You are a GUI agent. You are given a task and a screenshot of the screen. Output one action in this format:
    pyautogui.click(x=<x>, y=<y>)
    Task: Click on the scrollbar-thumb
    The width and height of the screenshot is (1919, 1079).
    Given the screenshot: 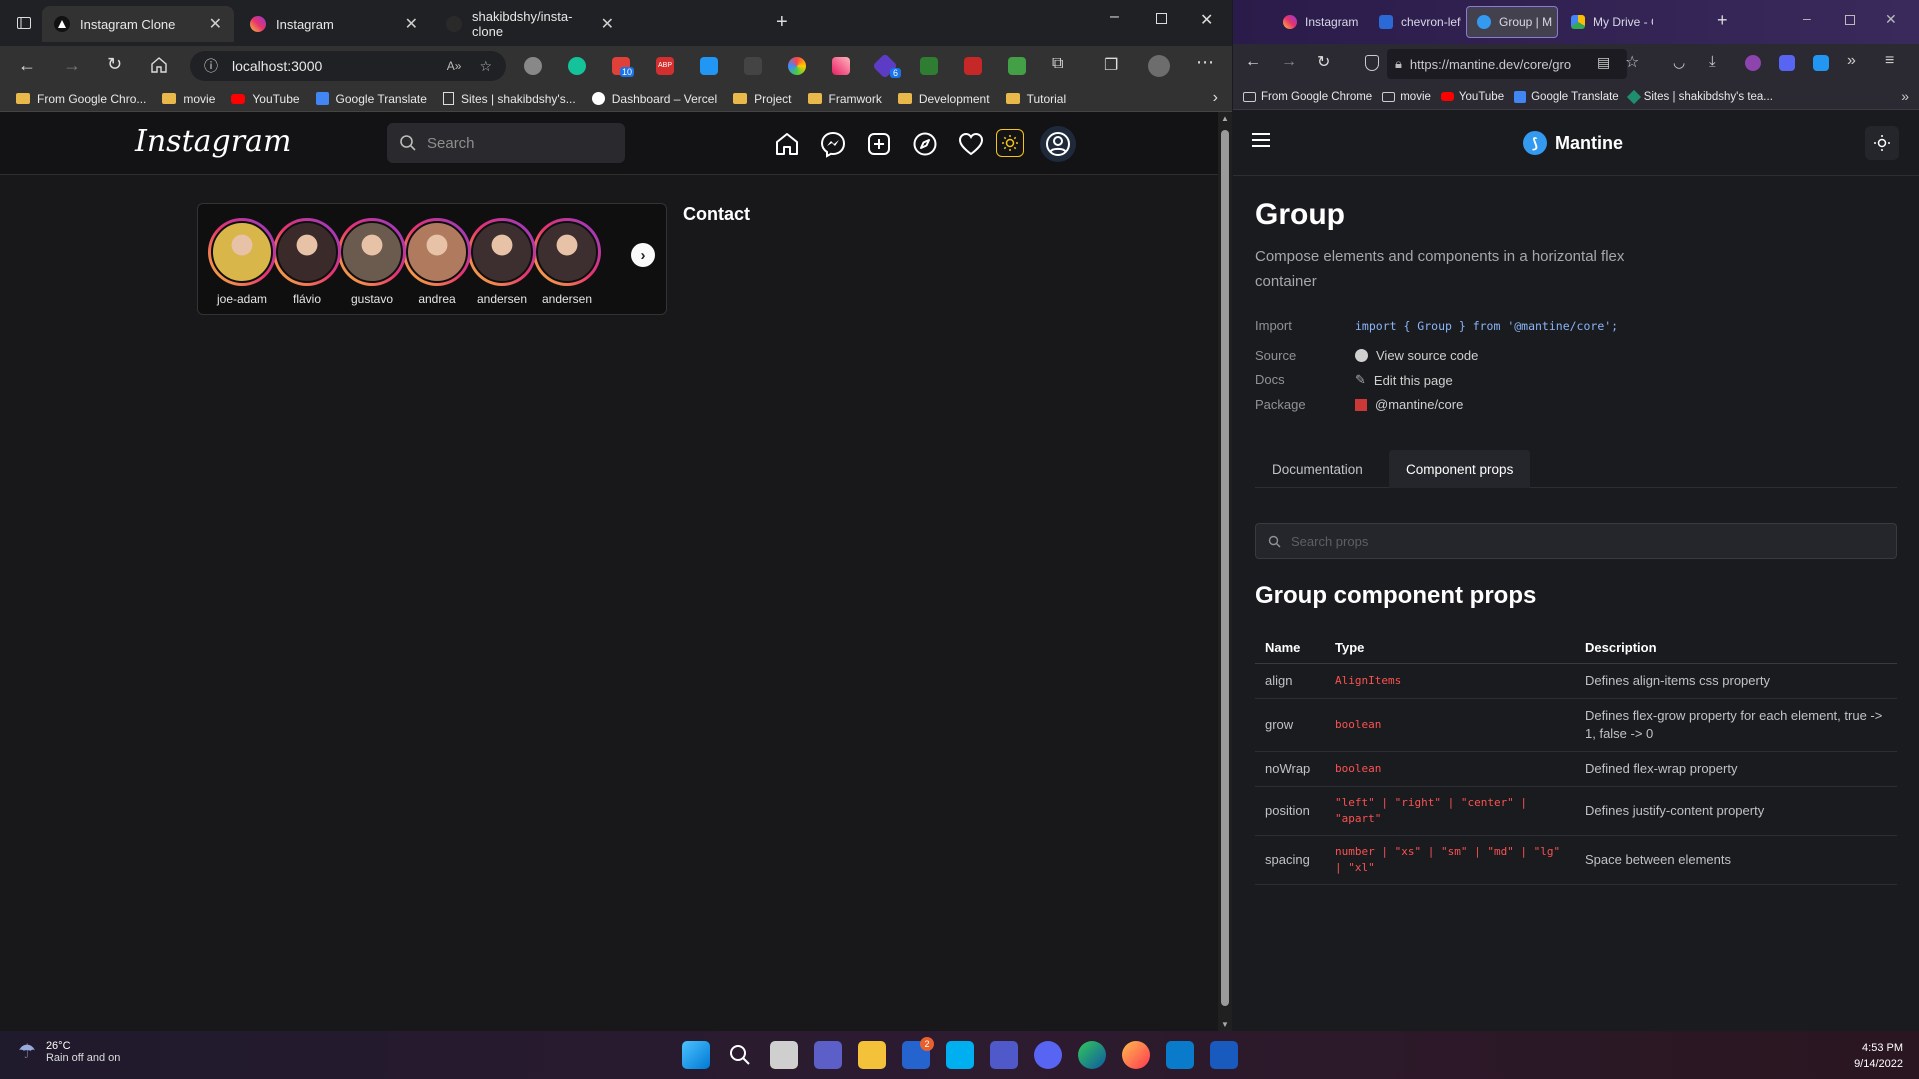 What is the action you would take?
    pyautogui.click(x=1225, y=568)
    